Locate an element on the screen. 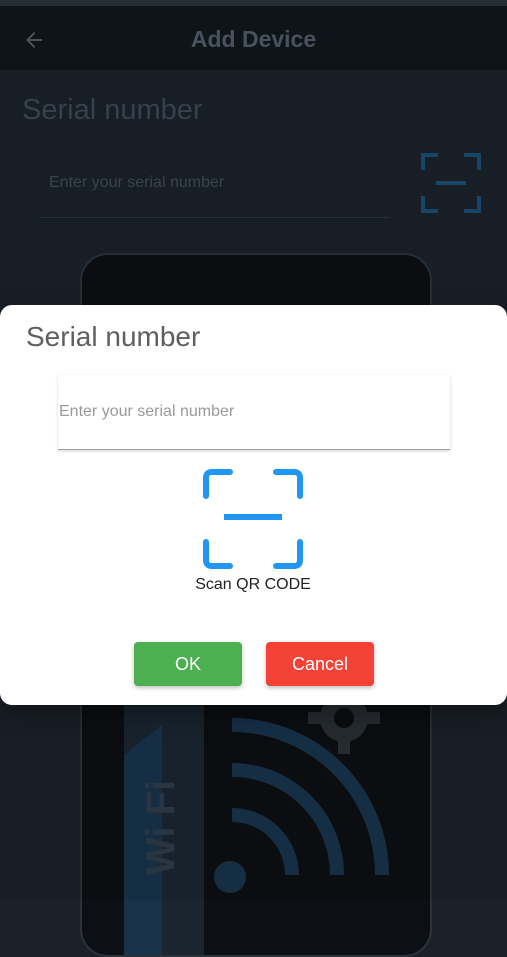 The image size is (507, 957). scan-qr-button: Scan QR CODE is located at coordinates (253, 533).